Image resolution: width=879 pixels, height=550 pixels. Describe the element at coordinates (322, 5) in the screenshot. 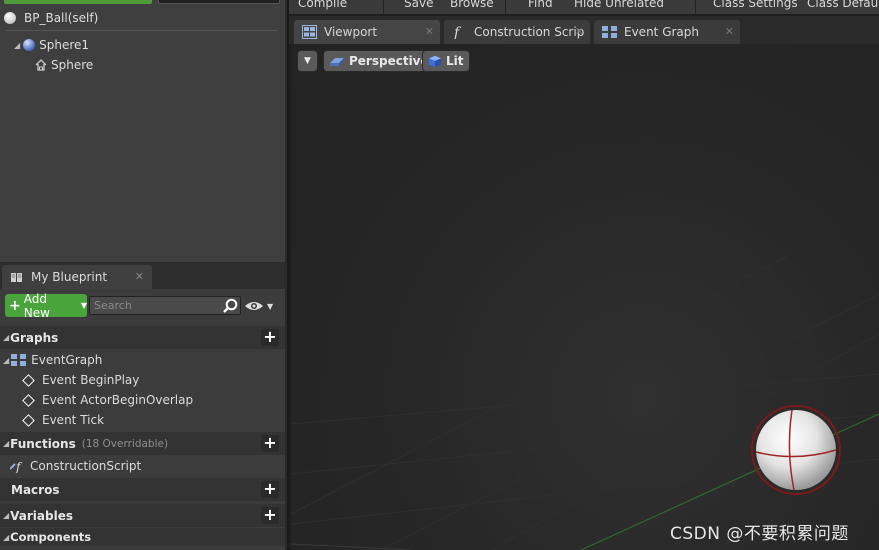

I see `compile-button: Compile` at that location.